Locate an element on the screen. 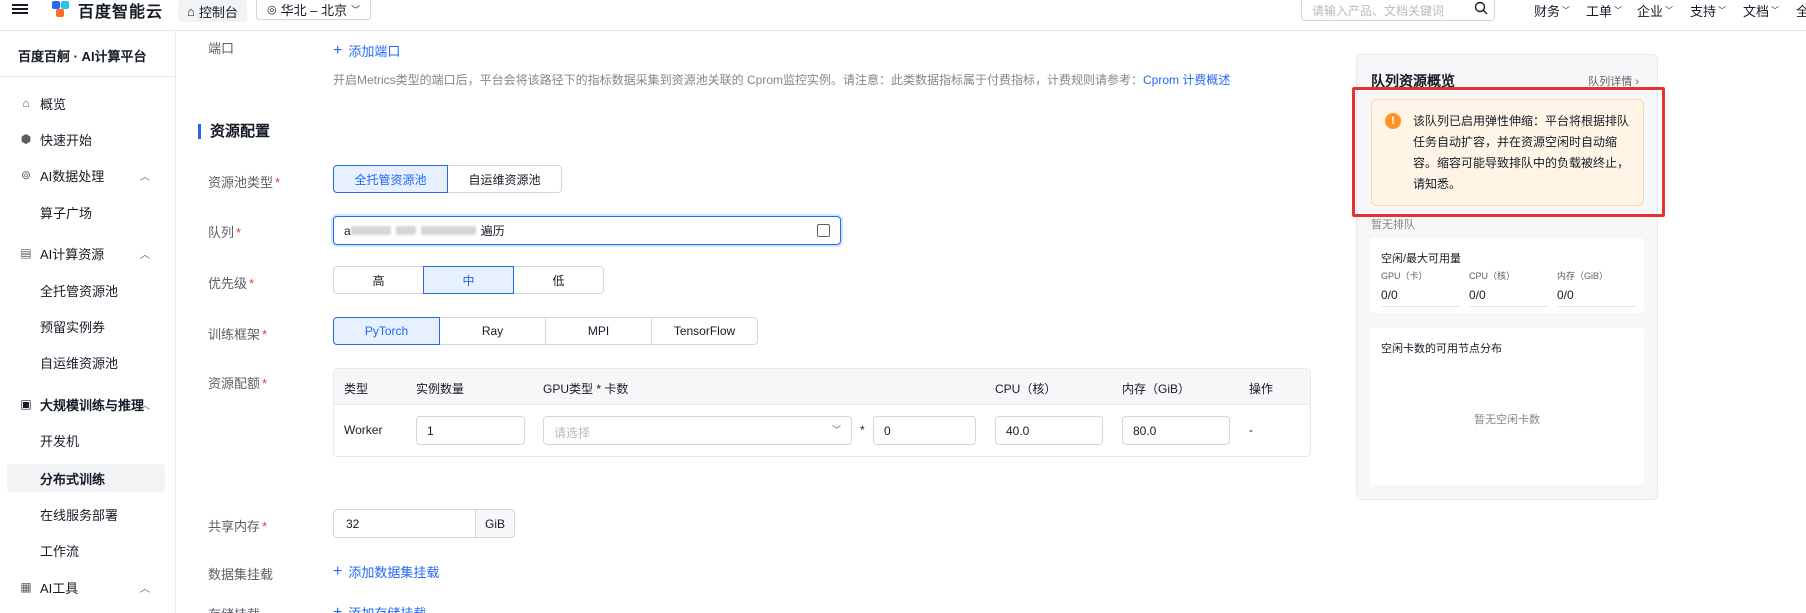  cprom-billing-link: Cprom 计费概述 is located at coordinates (1186, 80).